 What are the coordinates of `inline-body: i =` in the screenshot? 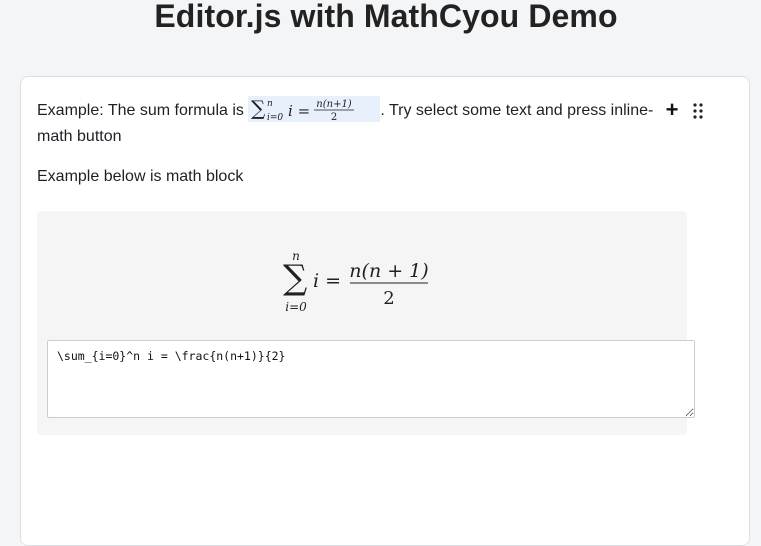 It's located at (299, 111).